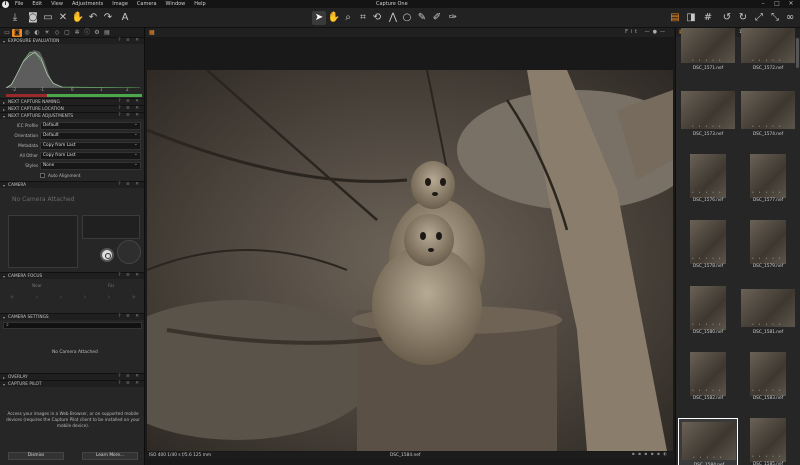 This screenshot has width=800, height=465. What do you see at coordinates (708, 381) in the screenshot?
I see `thumbnail: • • • • • DSC_1582.nef` at bounding box center [708, 381].